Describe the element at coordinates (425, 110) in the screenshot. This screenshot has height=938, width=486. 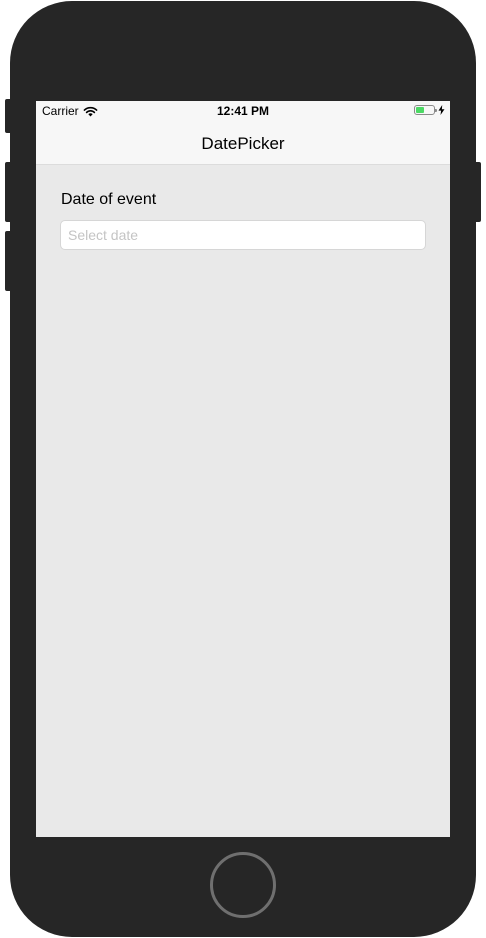
I see `battery-icon` at that location.